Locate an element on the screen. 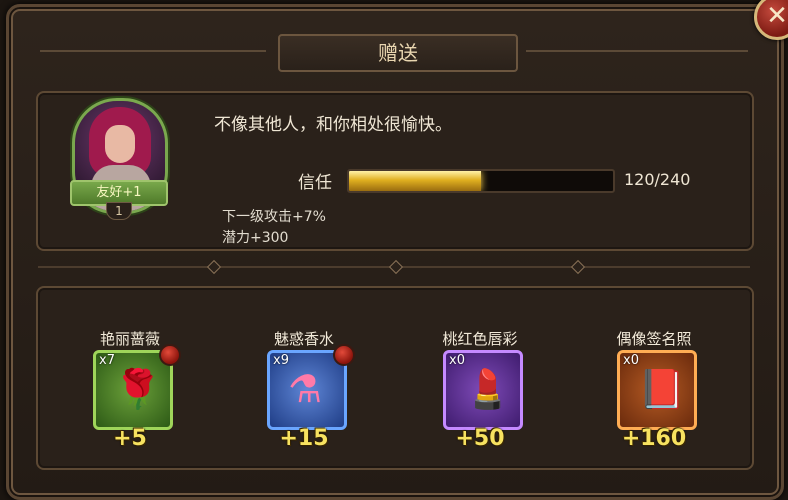  gift-points: +15 is located at coordinates (304, 438).